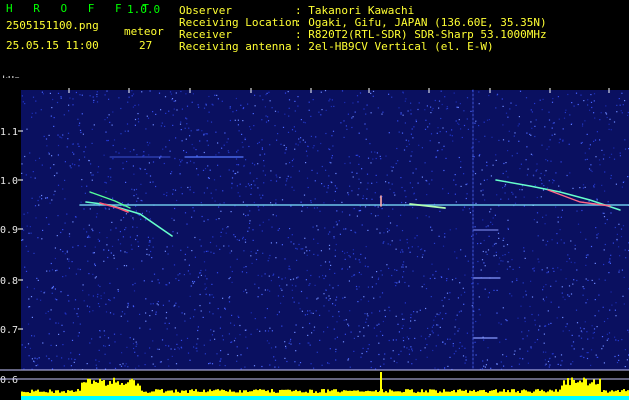 The image size is (629, 400). Describe the element at coordinates (9, 330) in the screenshot. I see `y-tick-label: 0.7` at that location.